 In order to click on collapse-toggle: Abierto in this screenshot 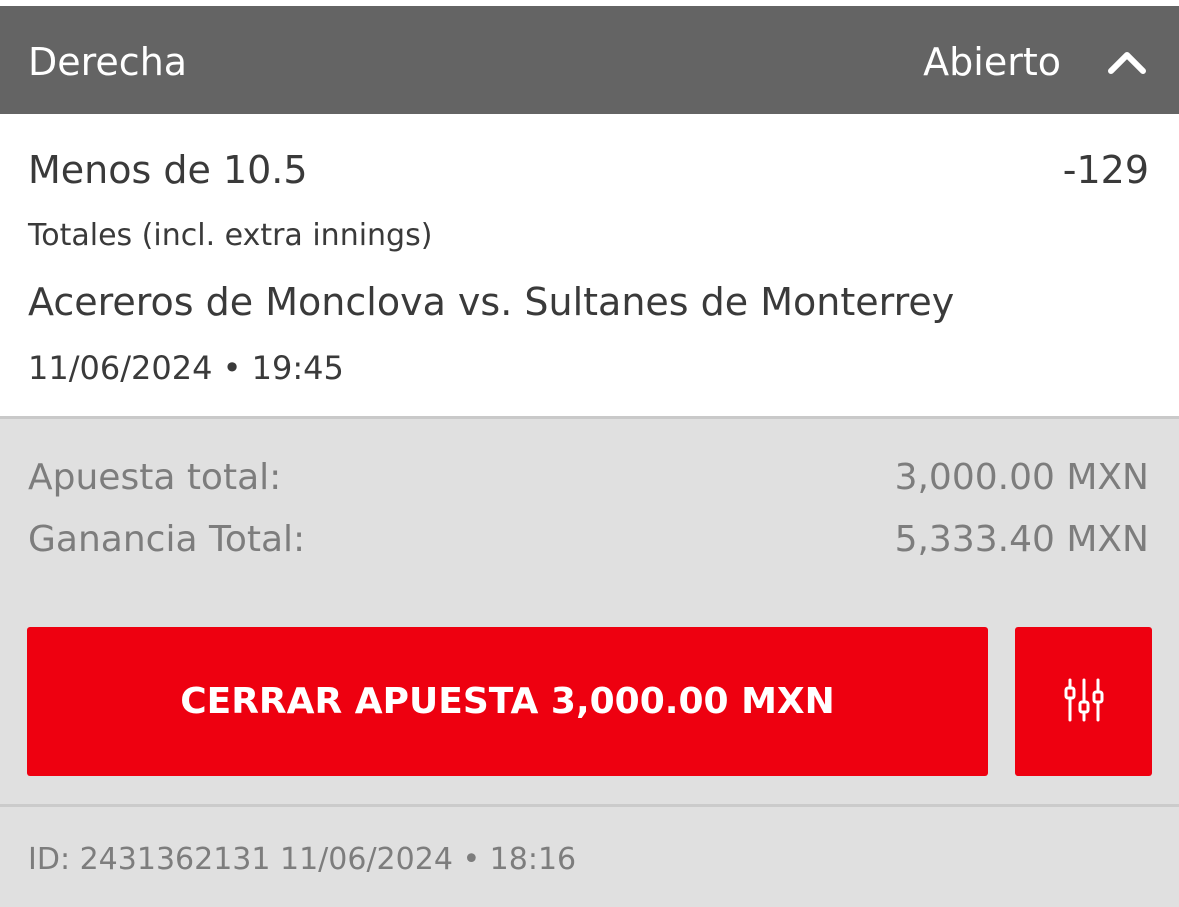, I will do `click(1036, 62)`.